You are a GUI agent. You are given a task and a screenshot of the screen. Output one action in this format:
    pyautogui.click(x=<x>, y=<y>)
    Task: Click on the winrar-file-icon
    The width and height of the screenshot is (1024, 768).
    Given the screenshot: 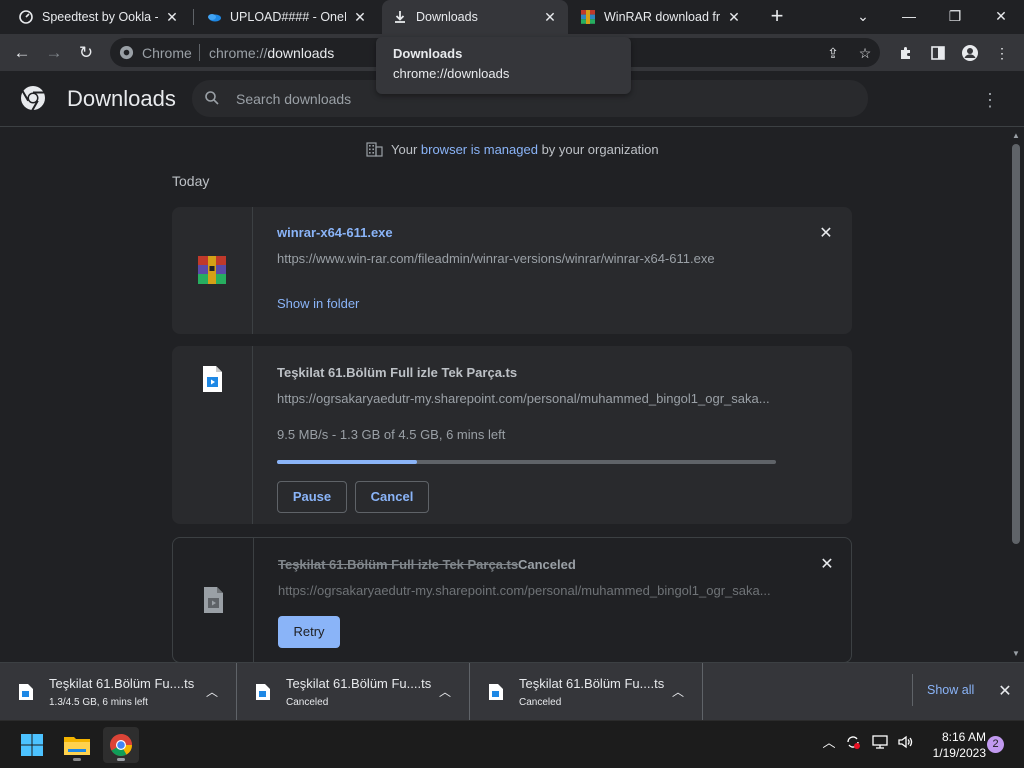 What is the action you would take?
    pyautogui.click(x=212, y=270)
    